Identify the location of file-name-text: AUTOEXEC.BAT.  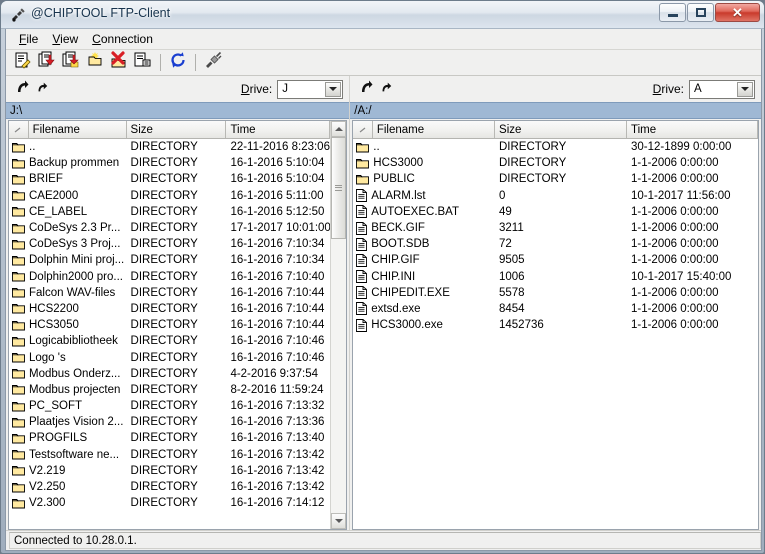
(415, 211).